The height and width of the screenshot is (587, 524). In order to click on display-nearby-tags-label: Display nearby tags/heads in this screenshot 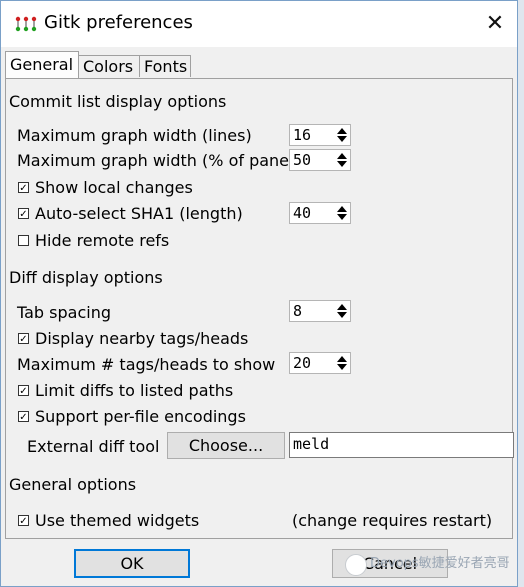, I will do `click(142, 338)`.